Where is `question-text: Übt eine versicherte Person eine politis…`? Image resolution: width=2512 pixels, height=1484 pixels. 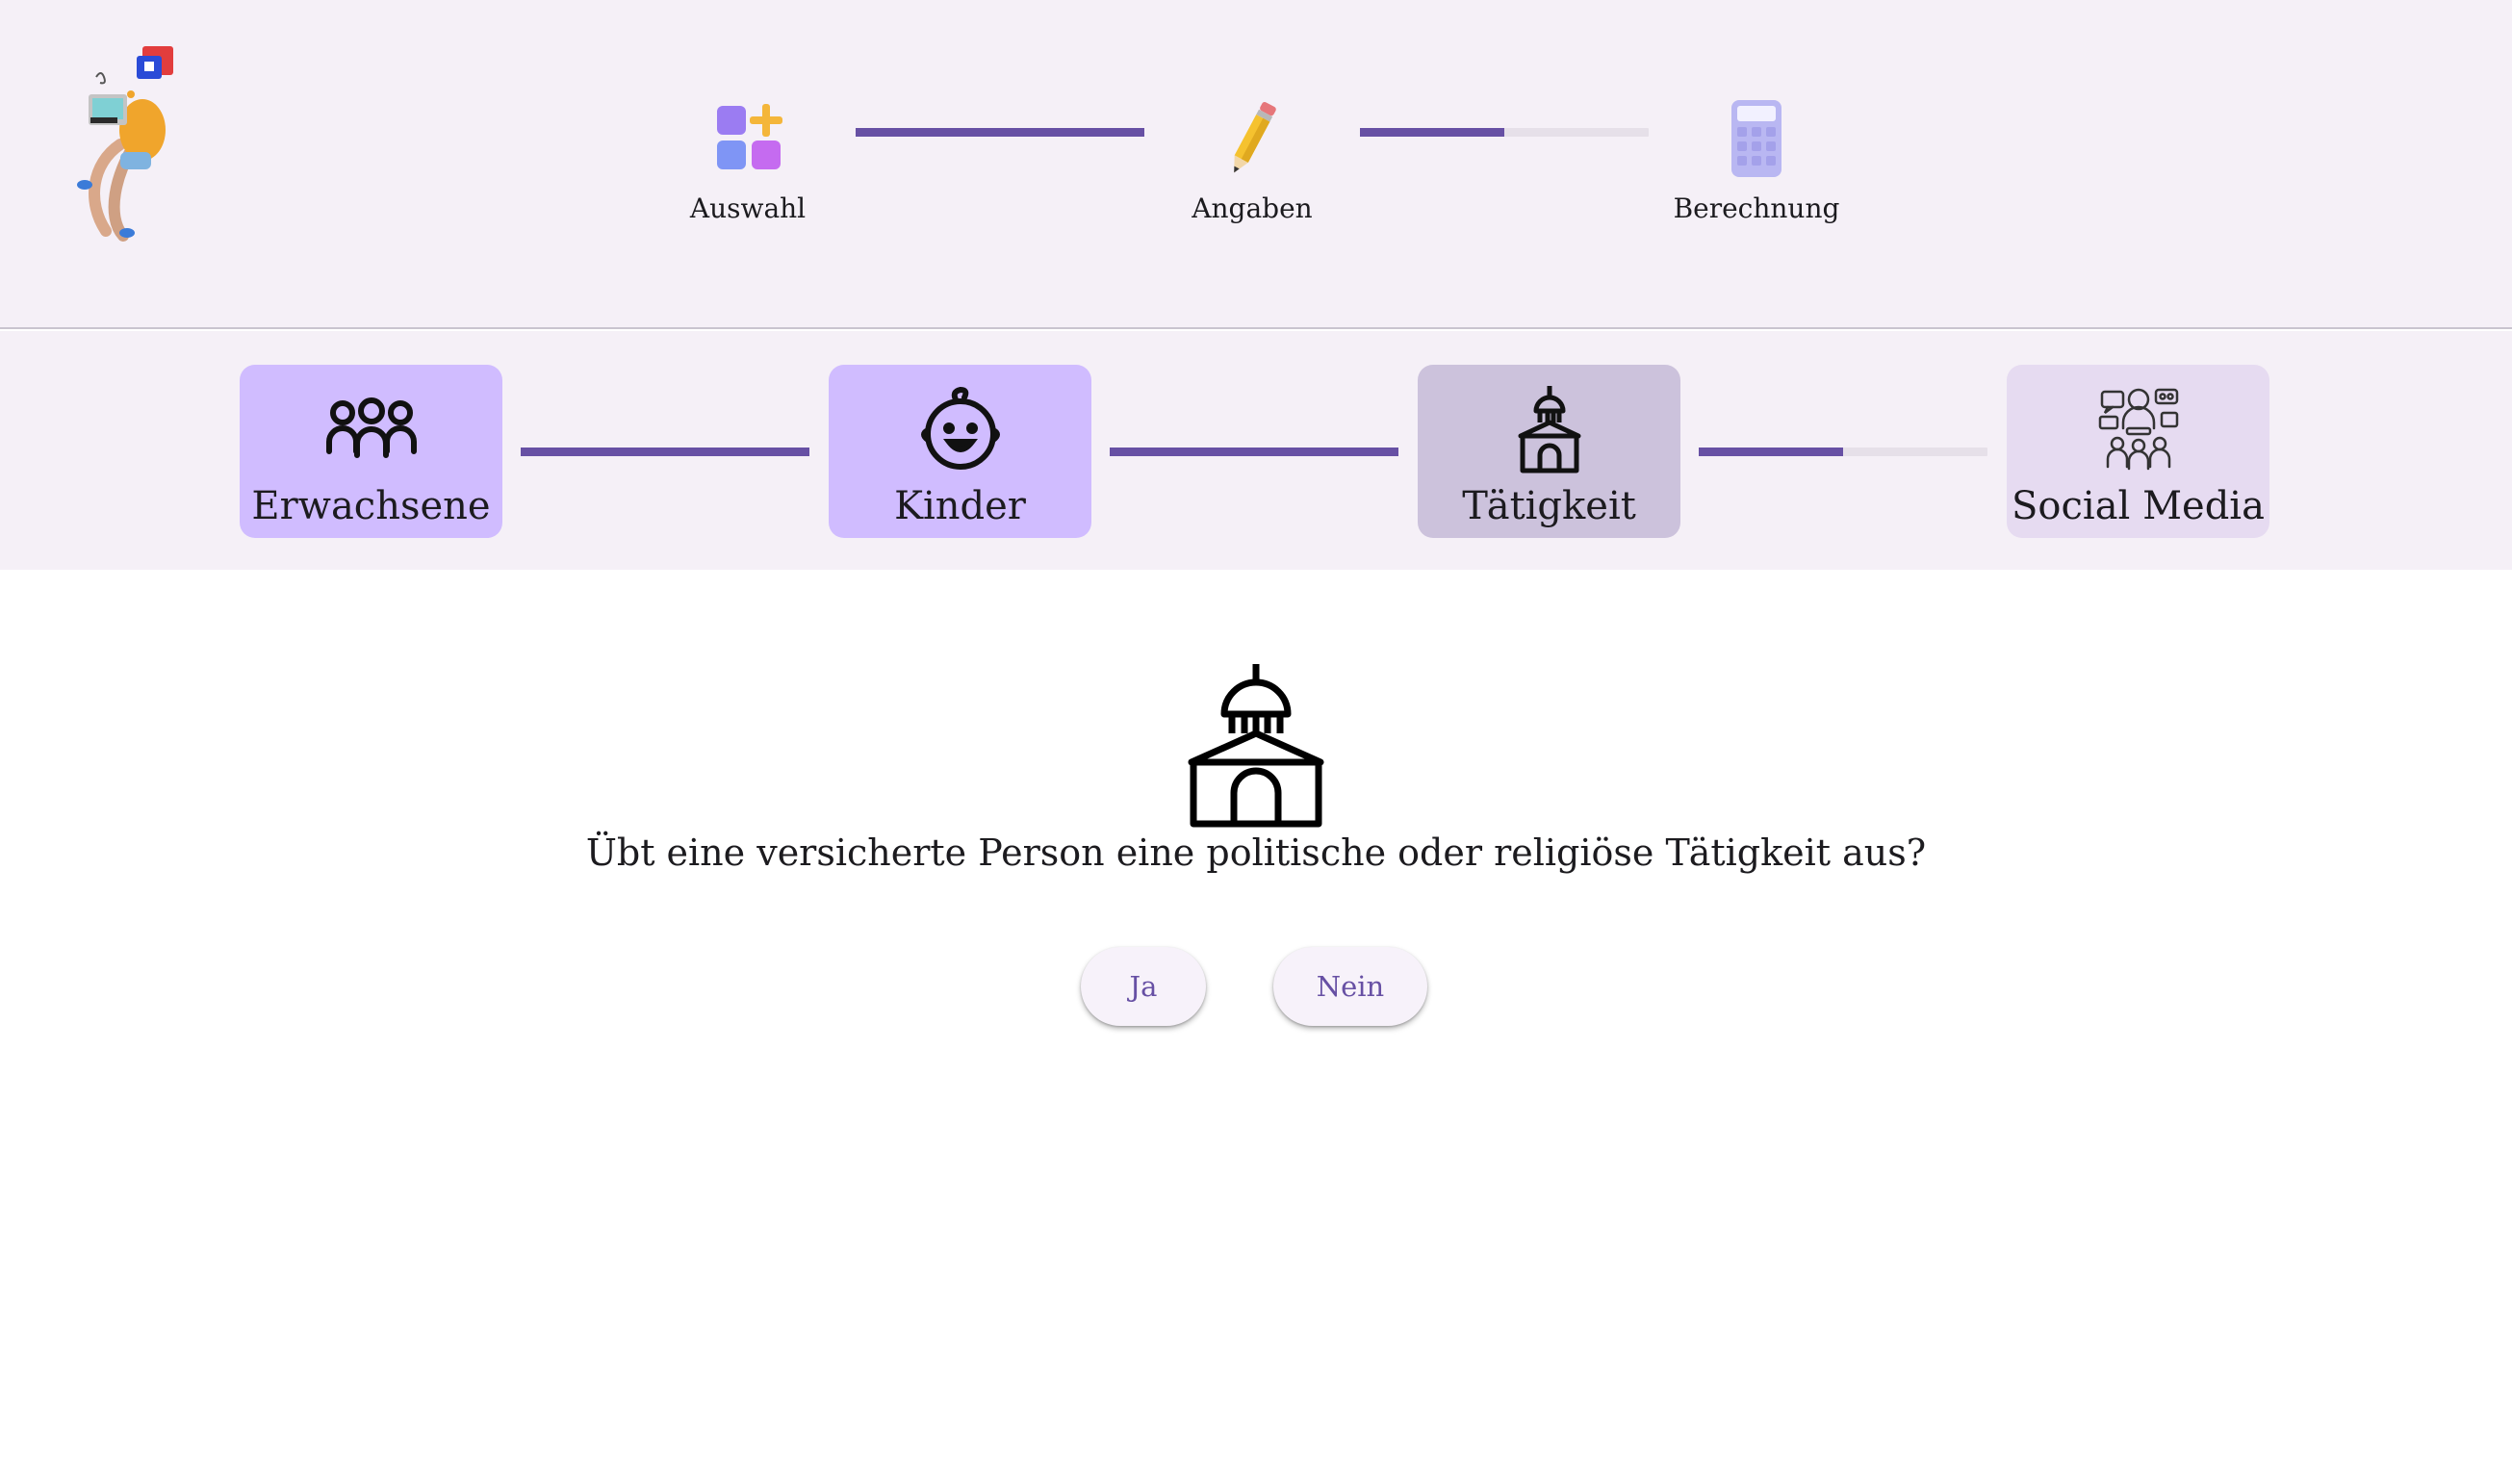
question-text: Übt eine versicherte Person eine politis… is located at coordinates (1256, 853).